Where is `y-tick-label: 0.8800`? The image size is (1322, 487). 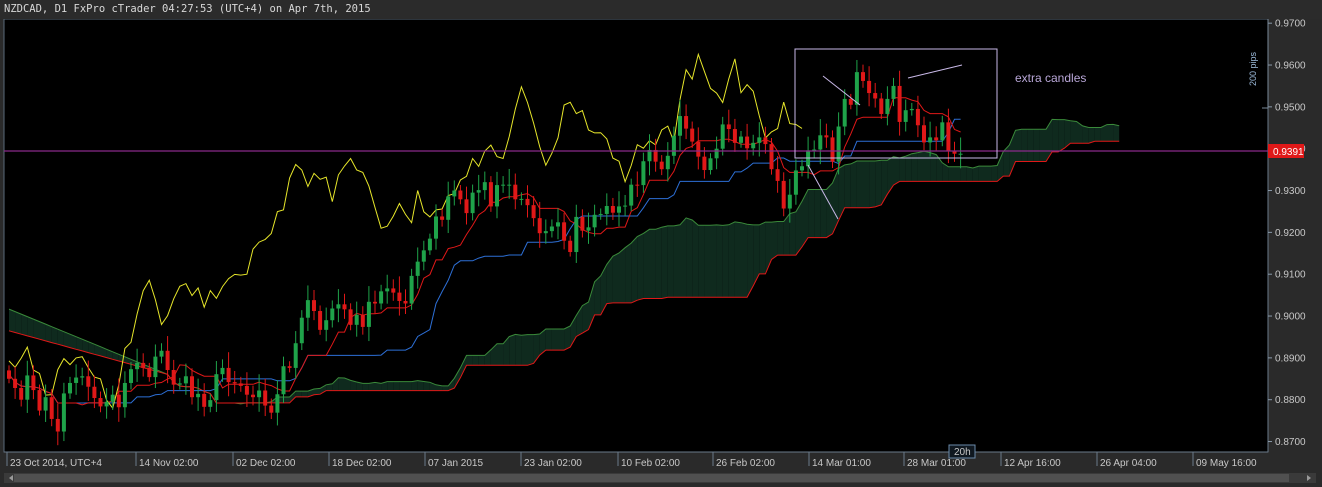 y-tick-label: 0.8800 is located at coordinates (1290, 400).